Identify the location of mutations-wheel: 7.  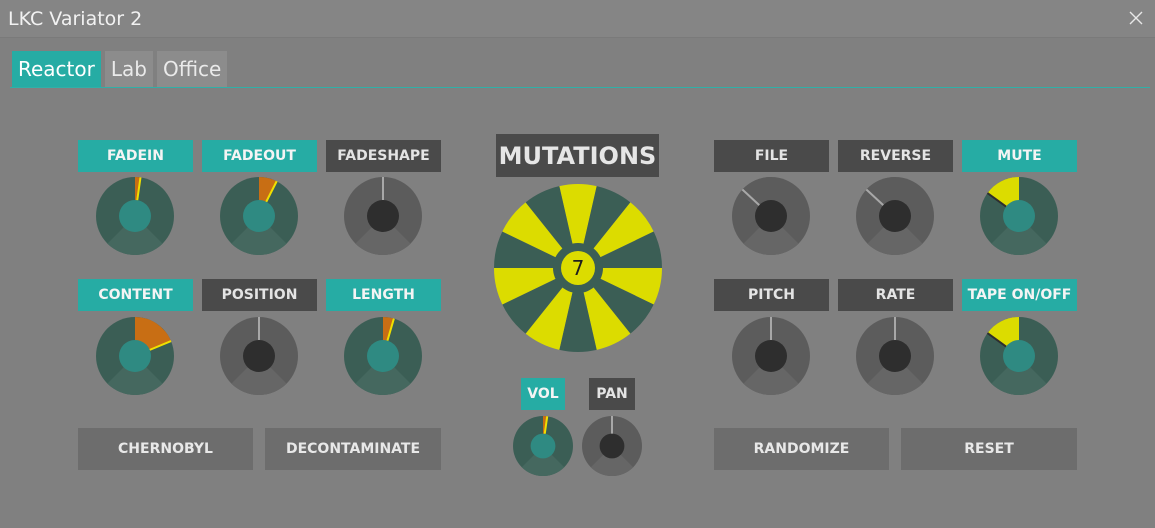
(578, 268).